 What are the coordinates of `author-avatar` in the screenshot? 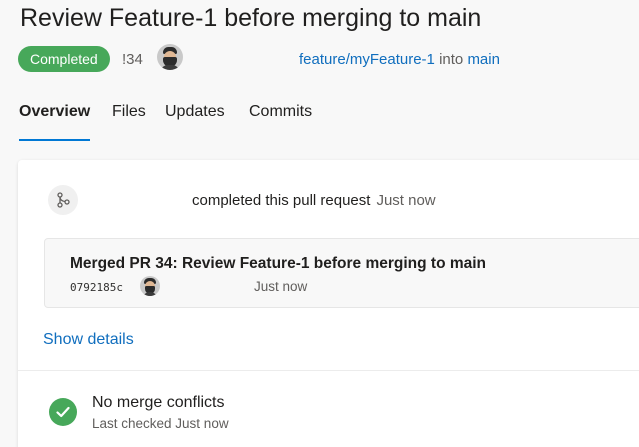 It's located at (170, 57).